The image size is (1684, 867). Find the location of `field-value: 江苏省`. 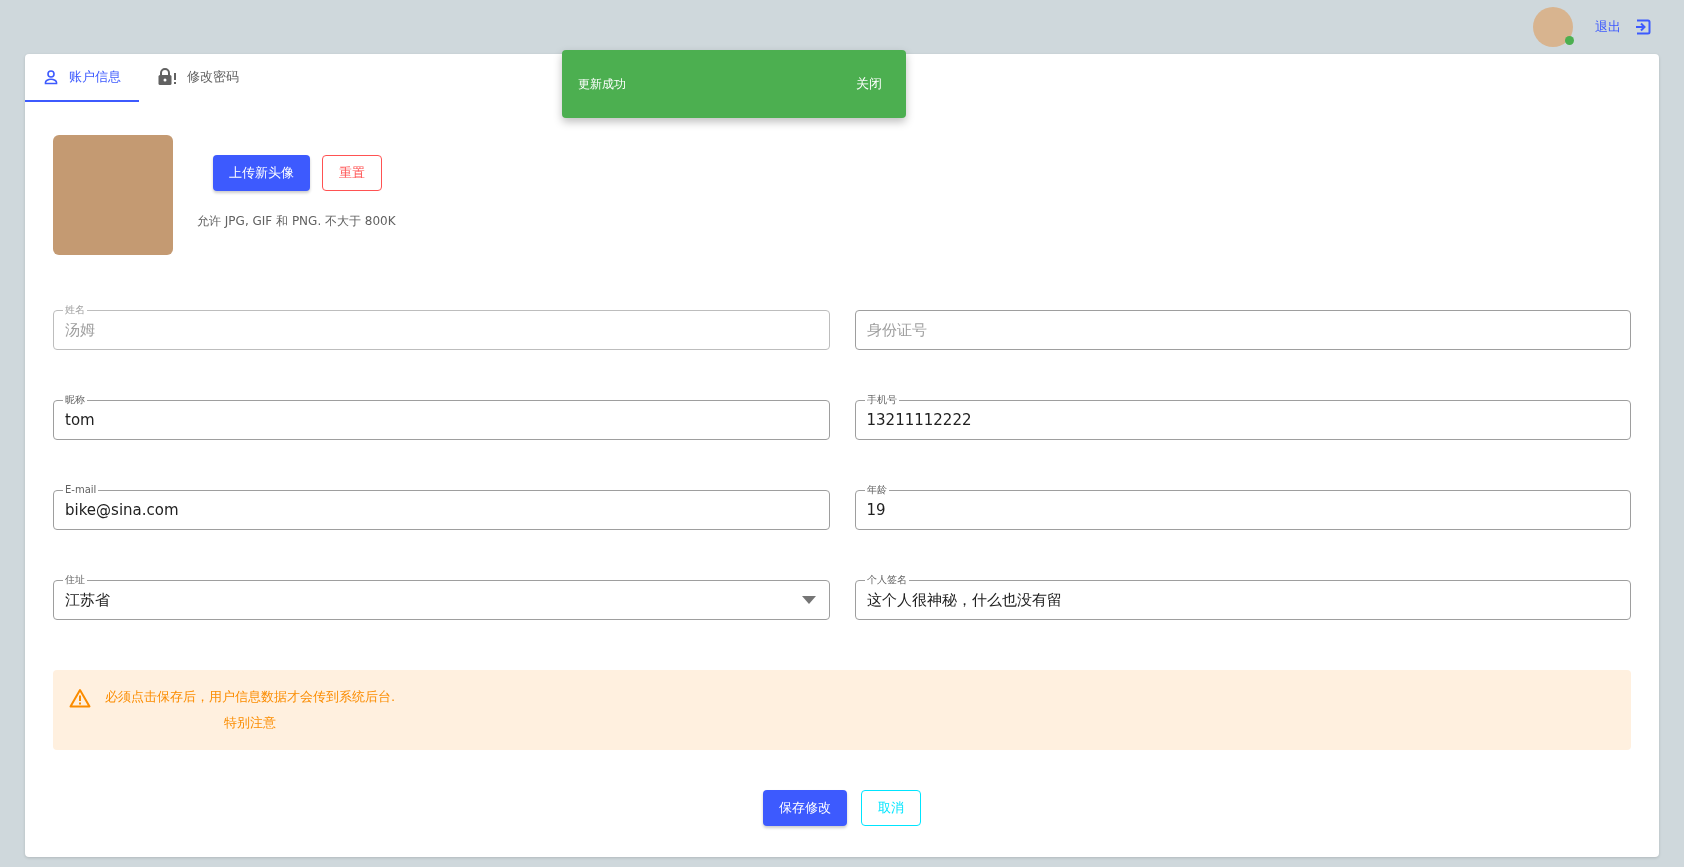

field-value: 江苏省 is located at coordinates (88, 600).